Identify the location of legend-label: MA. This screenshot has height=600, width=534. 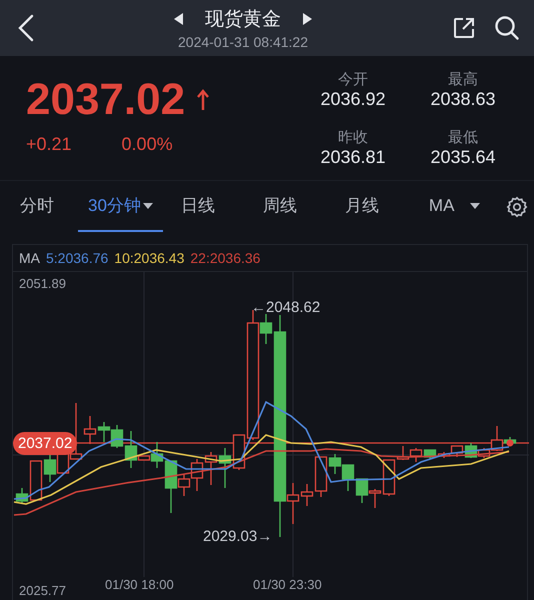
(29, 258).